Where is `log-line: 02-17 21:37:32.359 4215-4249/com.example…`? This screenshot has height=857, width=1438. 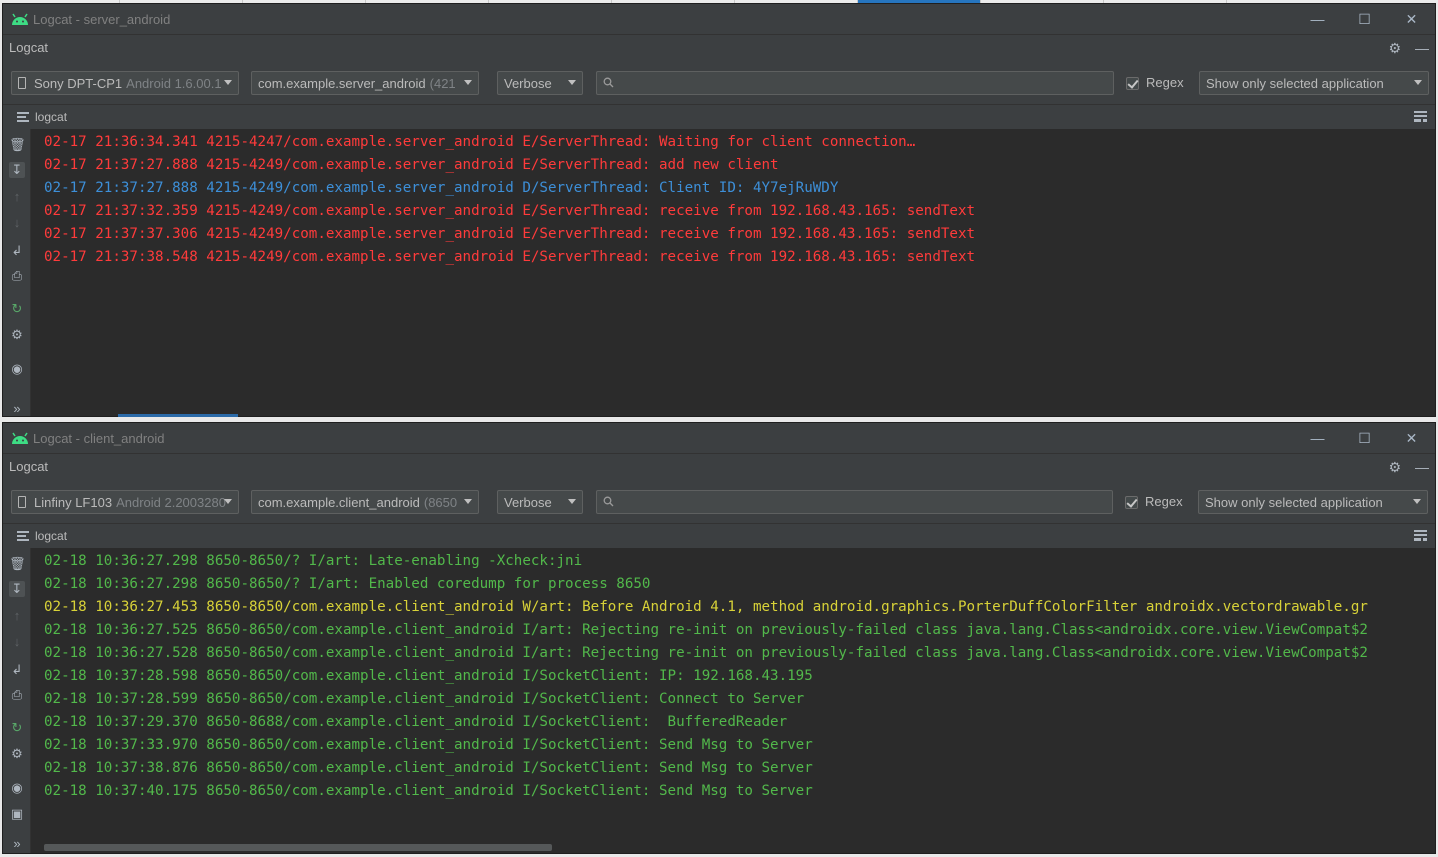
log-line: 02-17 21:37:32.359 4215-4249/com.example… is located at coordinates (510, 211).